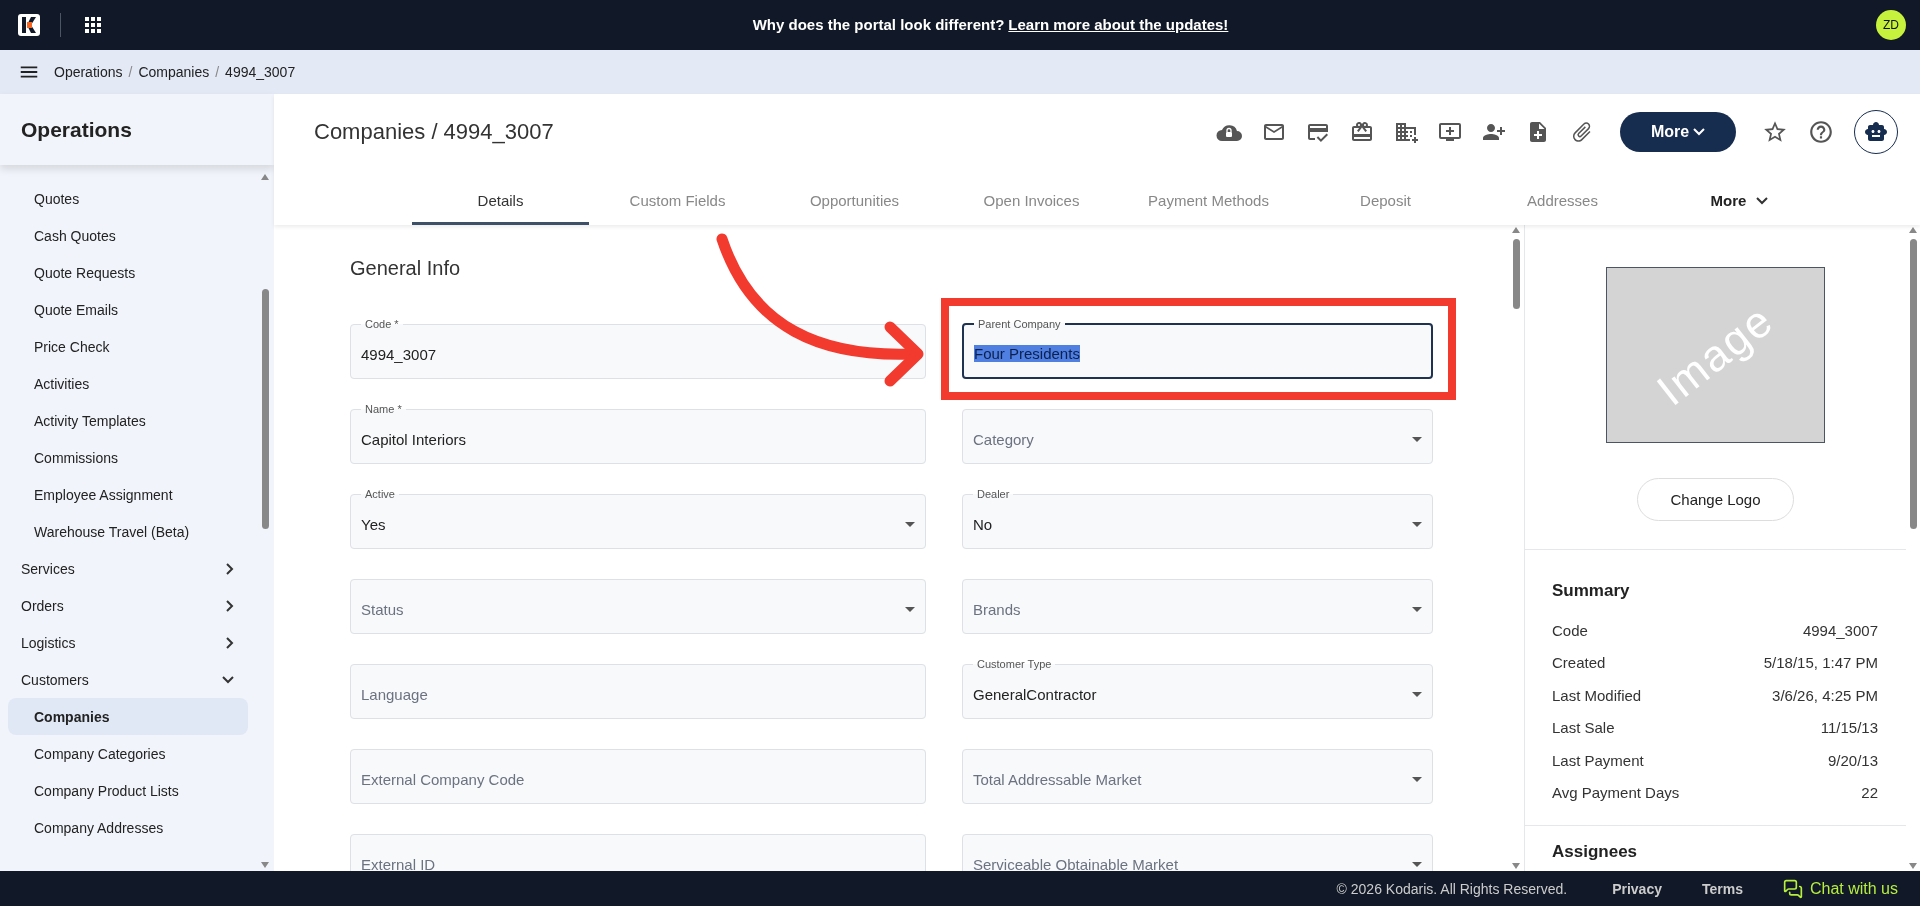  What do you see at coordinates (382, 324) in the screenshot?
I see `field-label: Code *` at bounding box center [382, 324].